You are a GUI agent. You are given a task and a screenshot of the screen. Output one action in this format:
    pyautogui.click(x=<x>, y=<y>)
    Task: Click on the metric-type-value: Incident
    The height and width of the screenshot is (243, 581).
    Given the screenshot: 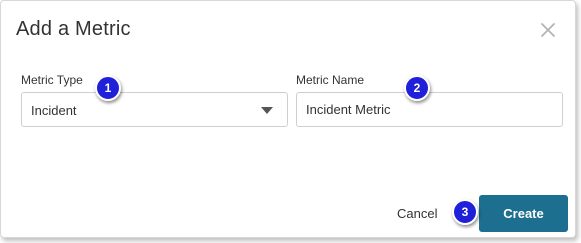 What is the action you would take?
    pyautogui.click(x=54, y=110)
    